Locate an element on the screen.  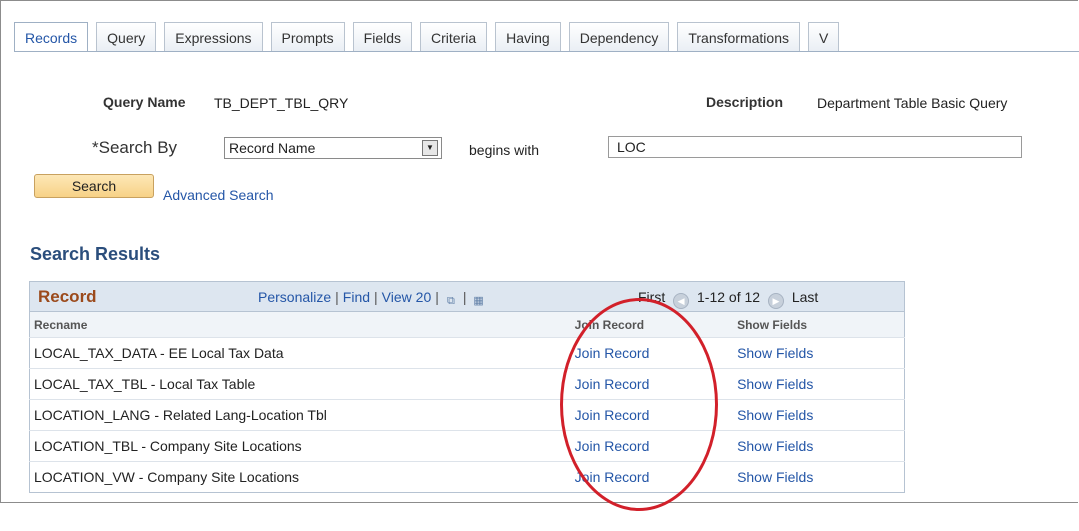
recname-cell: LOCATION_TBL - Company Site Locations is located at coordinates (292, 446).